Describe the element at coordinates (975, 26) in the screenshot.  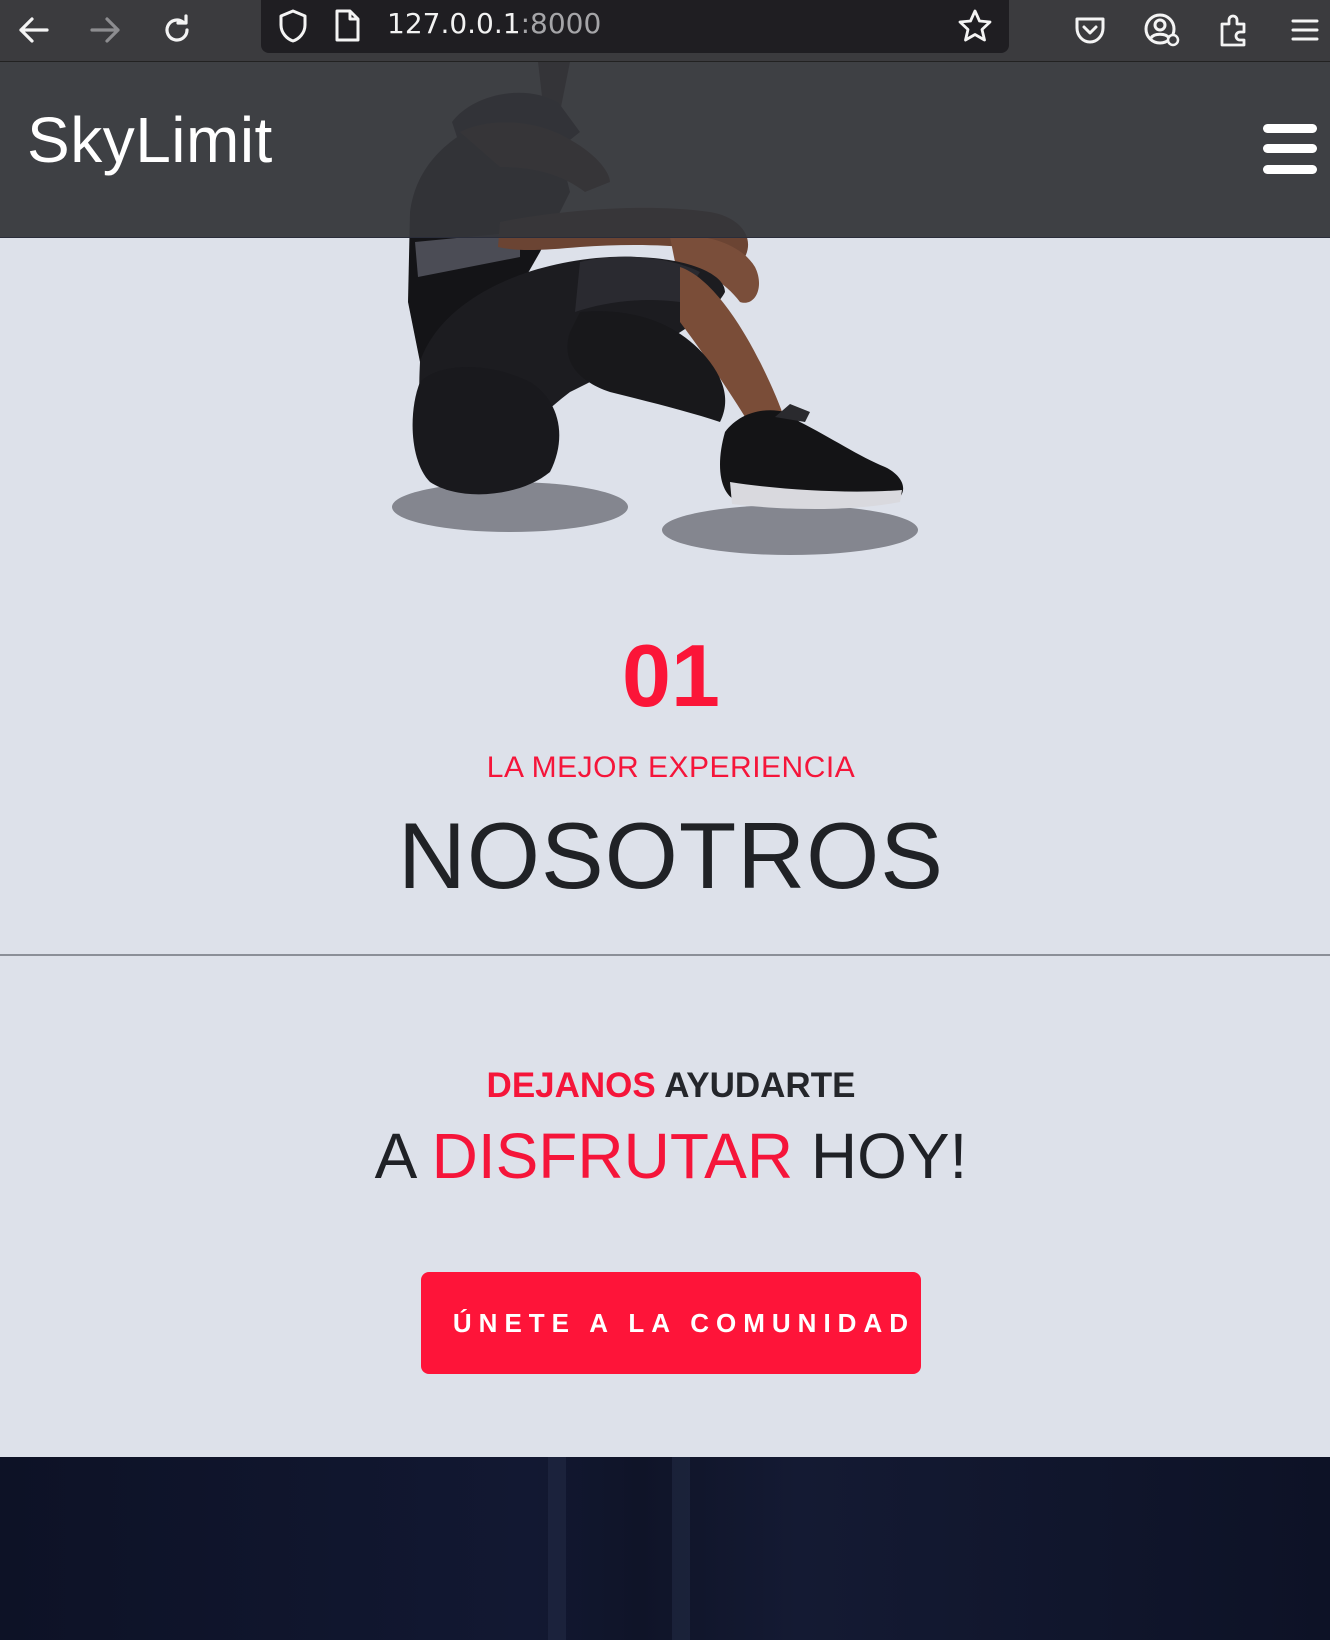
I see `bookmark-star-icon` at that location.